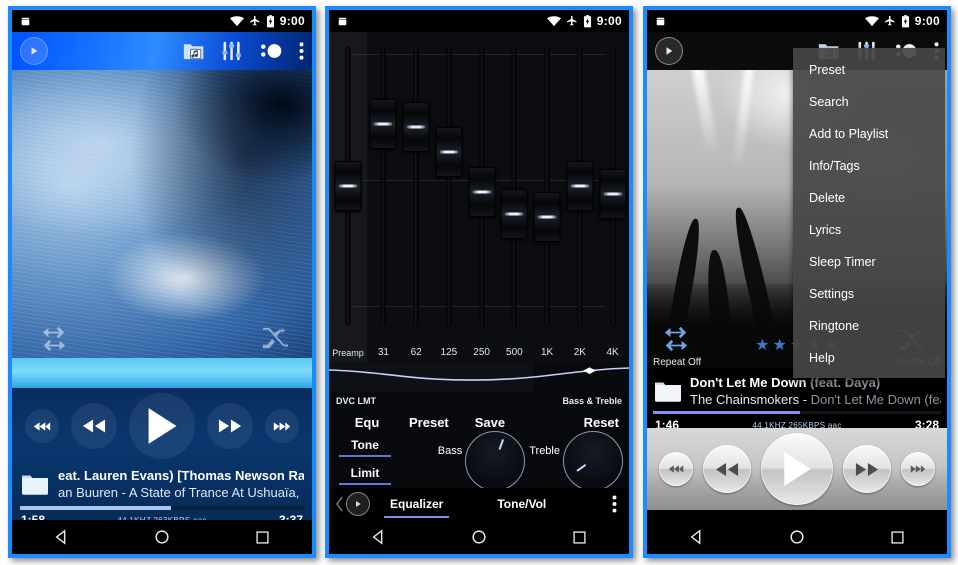 The width and height of the screenshot is (958, 565). What do you see at coordinates (869, 134) in the screenshot?
I see `menu-item-add-to-playlist: Add to Playlist` at bounding box center [869, 134].